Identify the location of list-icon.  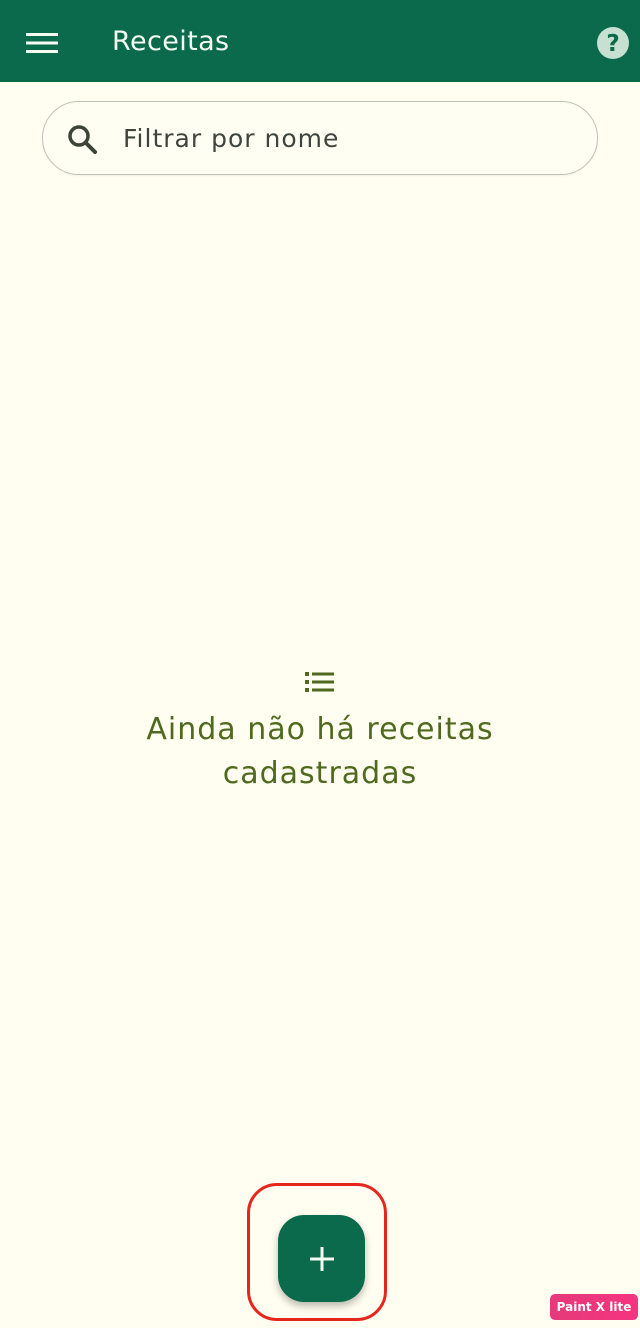
(319, 682).